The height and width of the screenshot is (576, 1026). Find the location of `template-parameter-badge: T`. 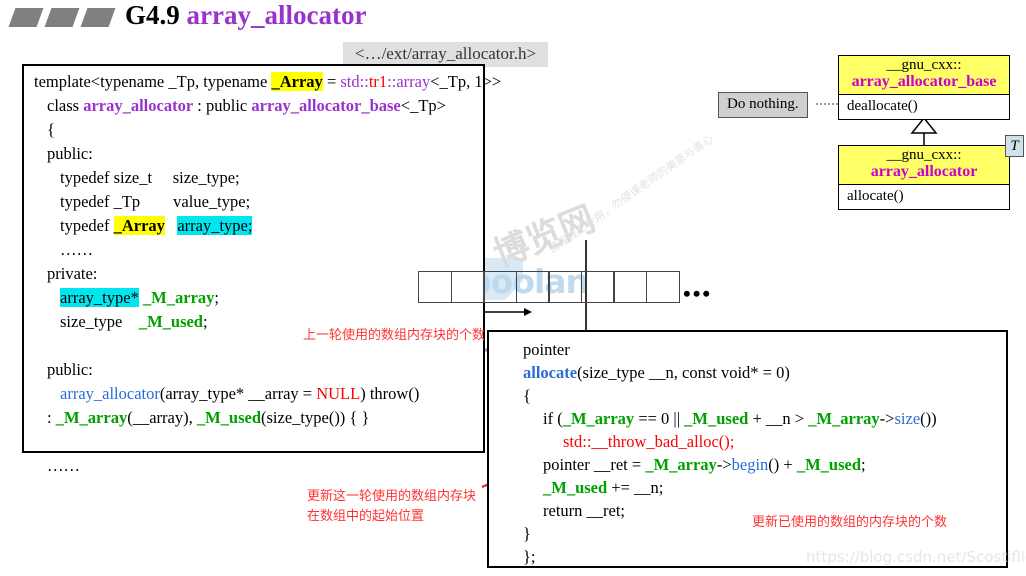

template-parameter-badge: T is located at coordinates (1014, 146).